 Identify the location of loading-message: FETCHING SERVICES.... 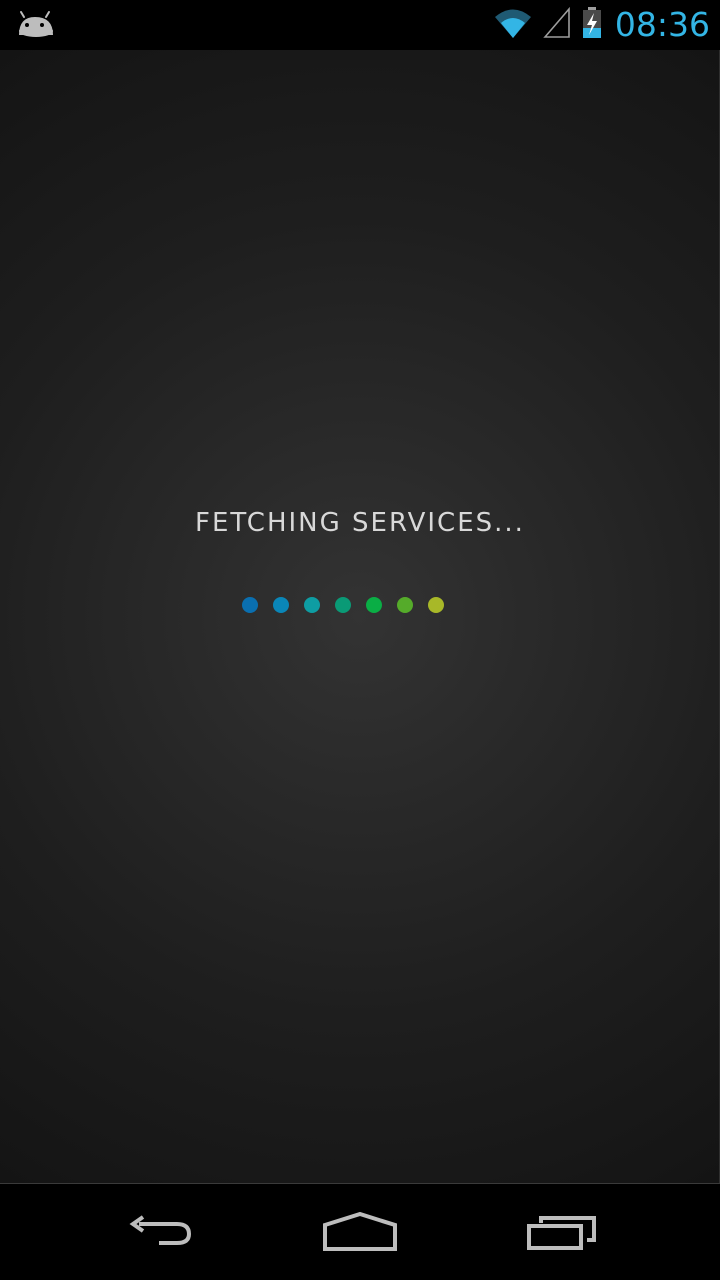
(360, 523).